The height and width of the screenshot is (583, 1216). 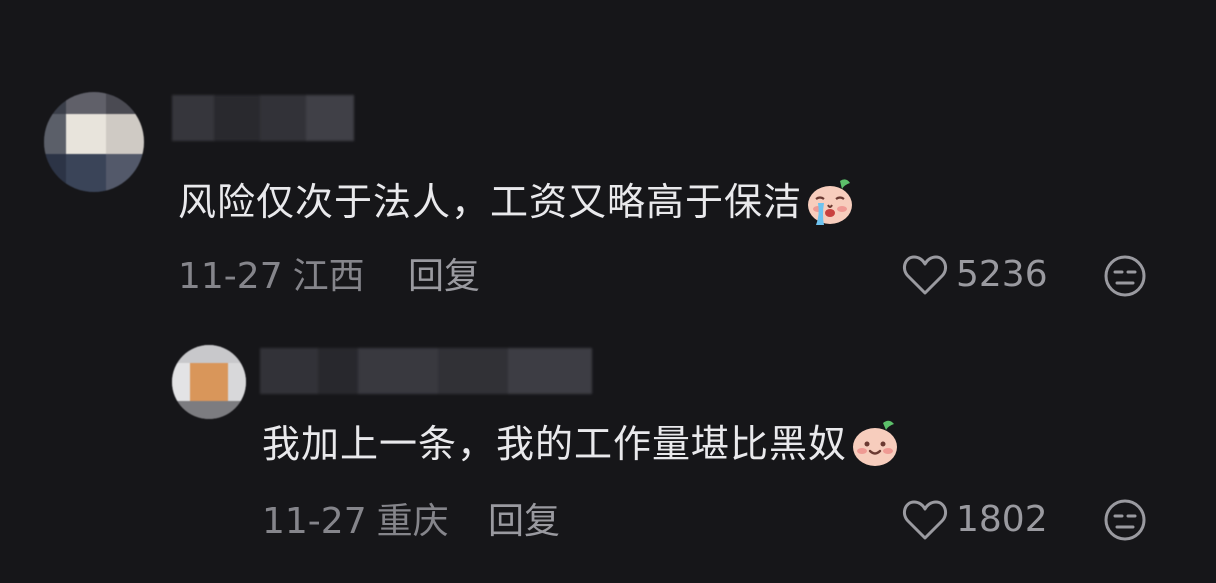 What do you see at coordinates (412, 521) in the screenshot?
I see `comment-region: 重庆` at bounding box center [412, 521].